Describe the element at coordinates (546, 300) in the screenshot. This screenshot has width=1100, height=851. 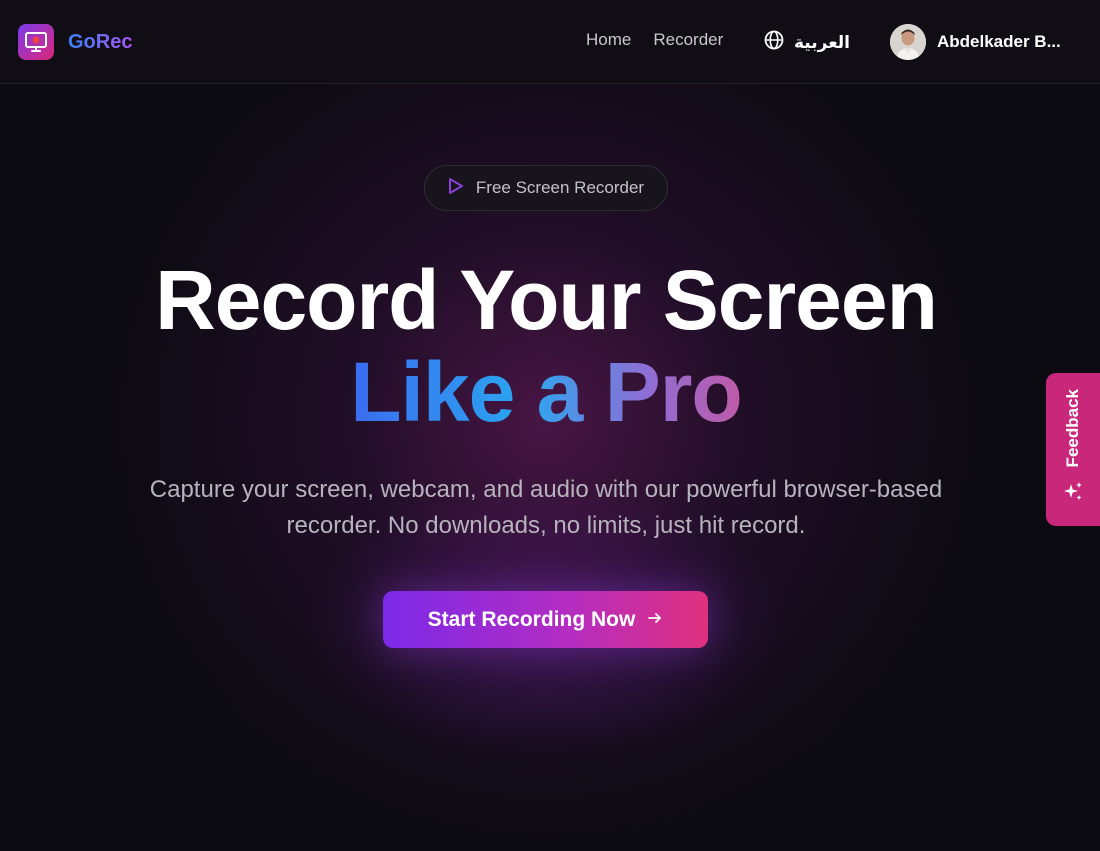
I see `hero-headline: Record Your Screen` at that location.